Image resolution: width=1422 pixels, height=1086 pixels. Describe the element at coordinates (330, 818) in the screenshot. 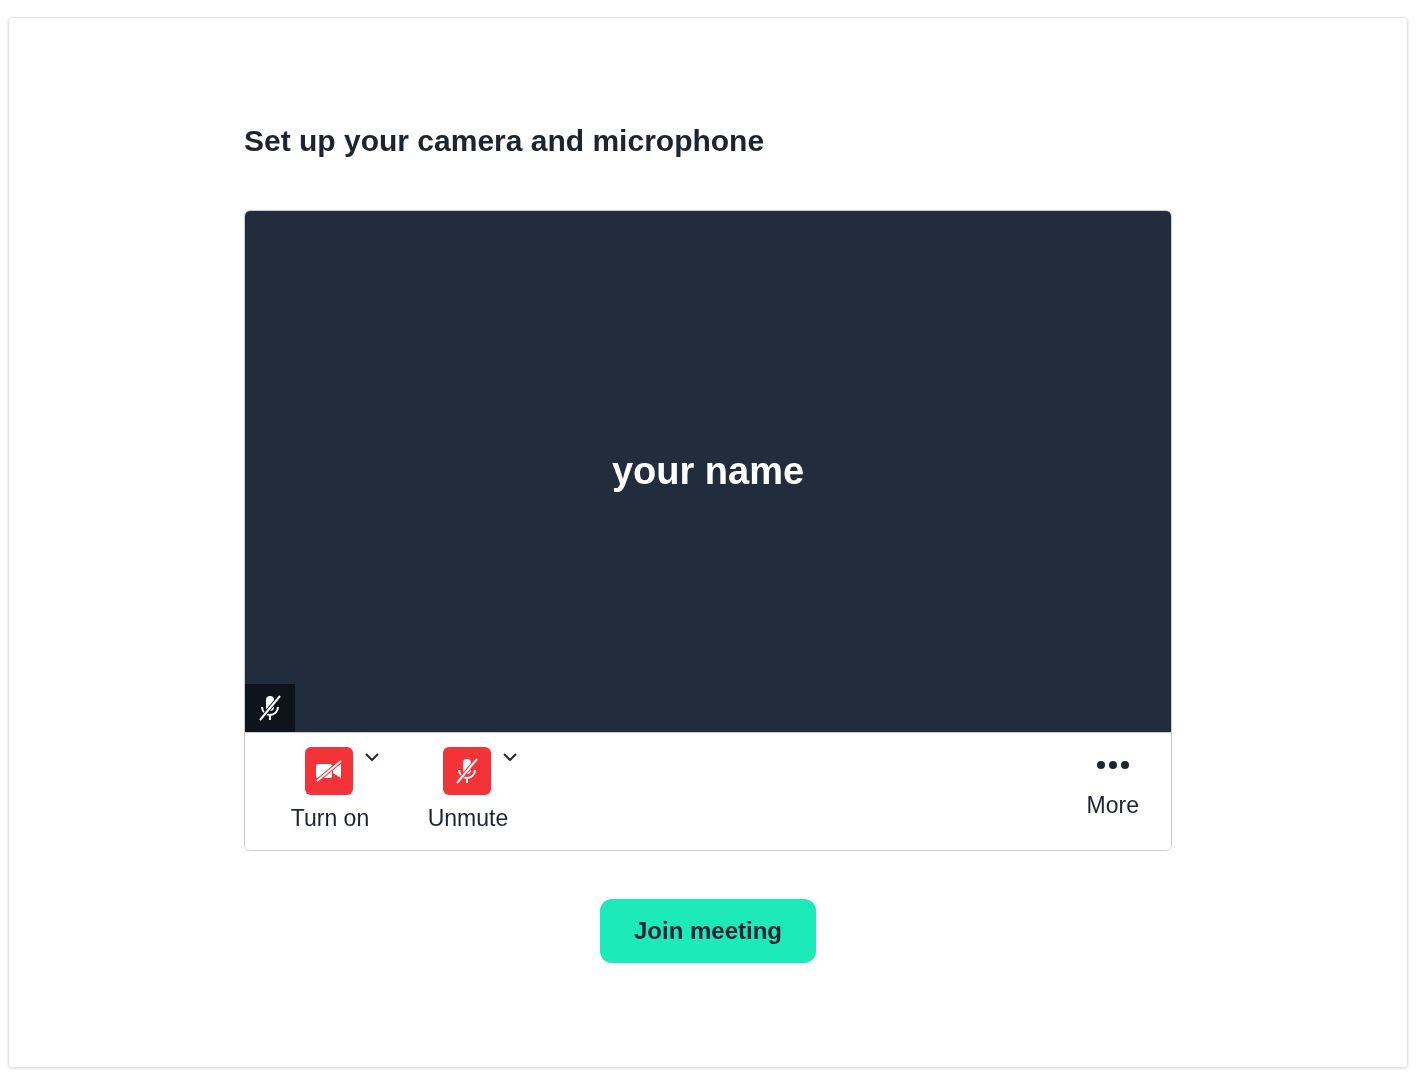

I see `control-label: Turn on` at that location.